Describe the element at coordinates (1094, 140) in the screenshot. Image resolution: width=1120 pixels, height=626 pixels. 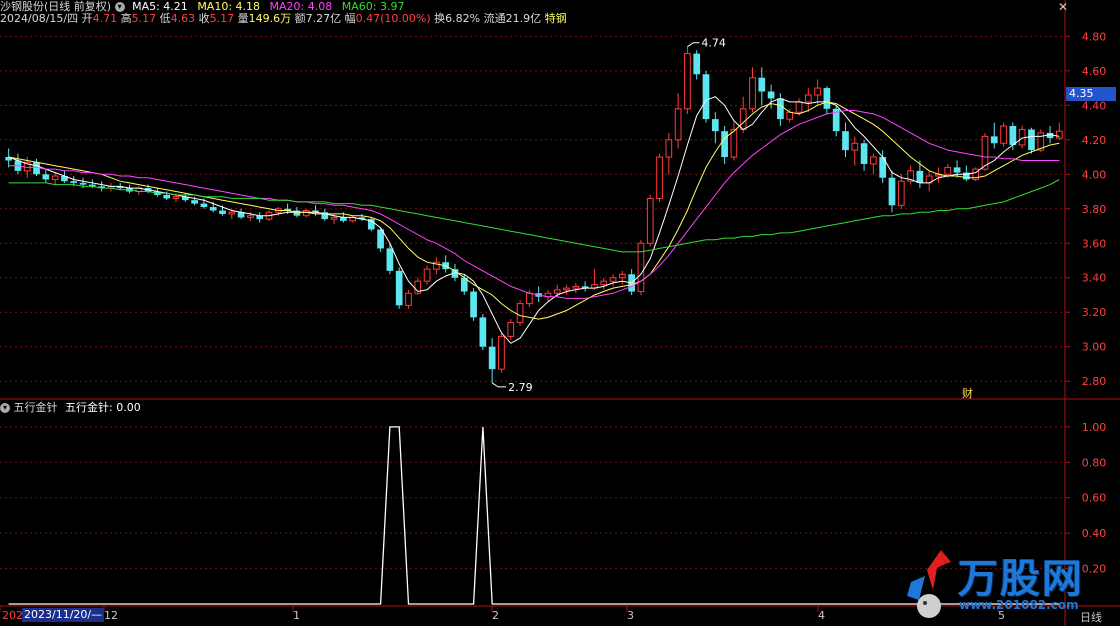
I see `price-tick-label: 4.20` at that location.